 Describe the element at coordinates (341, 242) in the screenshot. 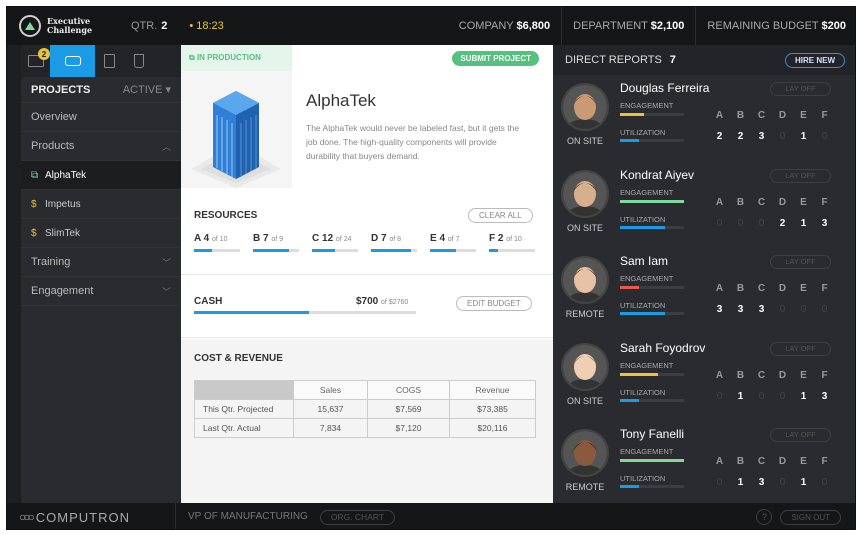

I see `resource-c: C 12 of 24` at that location.